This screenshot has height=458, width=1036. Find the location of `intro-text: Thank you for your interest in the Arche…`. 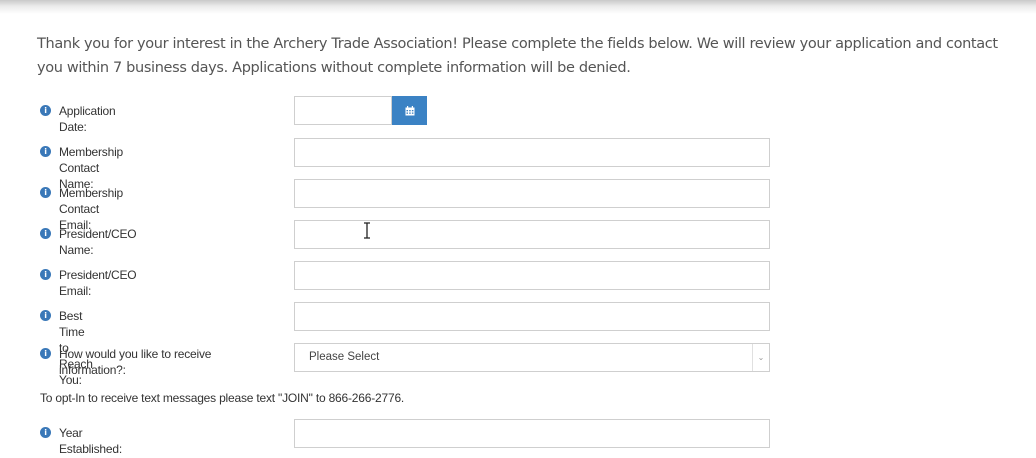

intro-text: Thank you for your interest in the Arche… is located at coordinates (517, 56).